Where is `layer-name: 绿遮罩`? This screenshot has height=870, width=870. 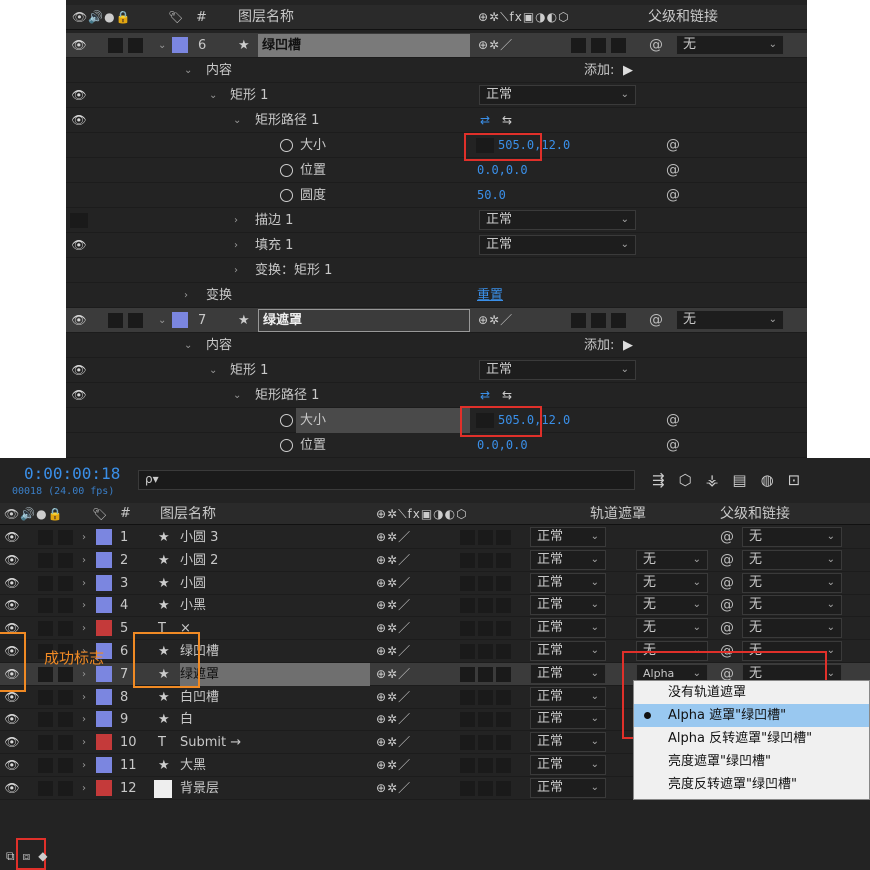
layer-name: 绿遮罩 is located at coordinates (275, 674).